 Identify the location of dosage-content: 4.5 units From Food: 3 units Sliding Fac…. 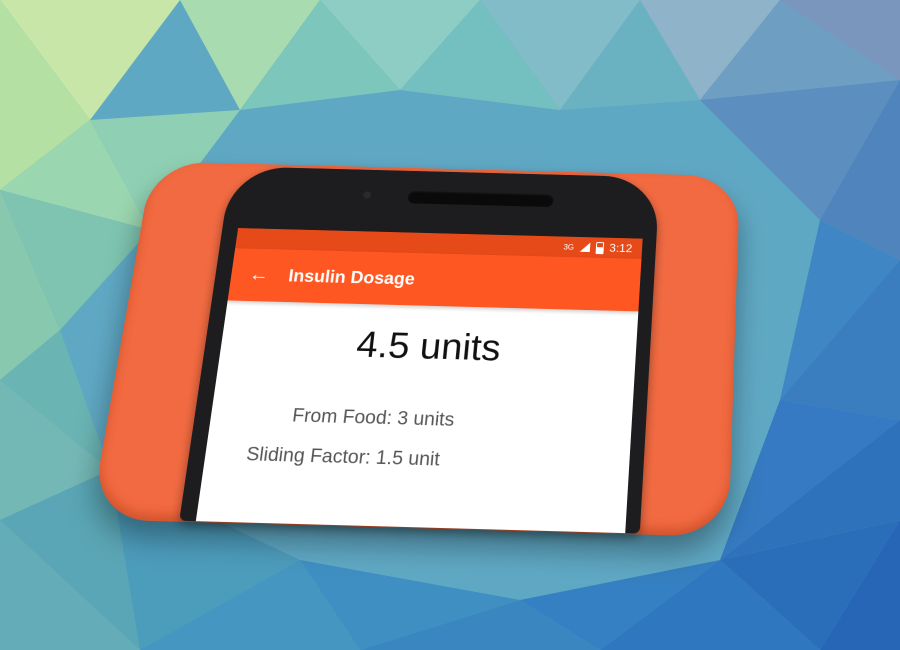
(421, 388).